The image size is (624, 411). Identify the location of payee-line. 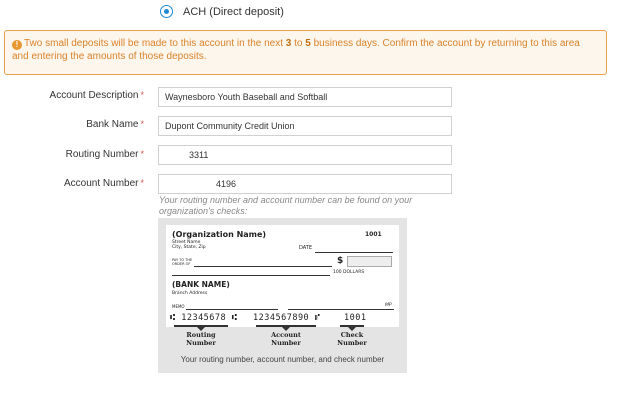
(263, 266).